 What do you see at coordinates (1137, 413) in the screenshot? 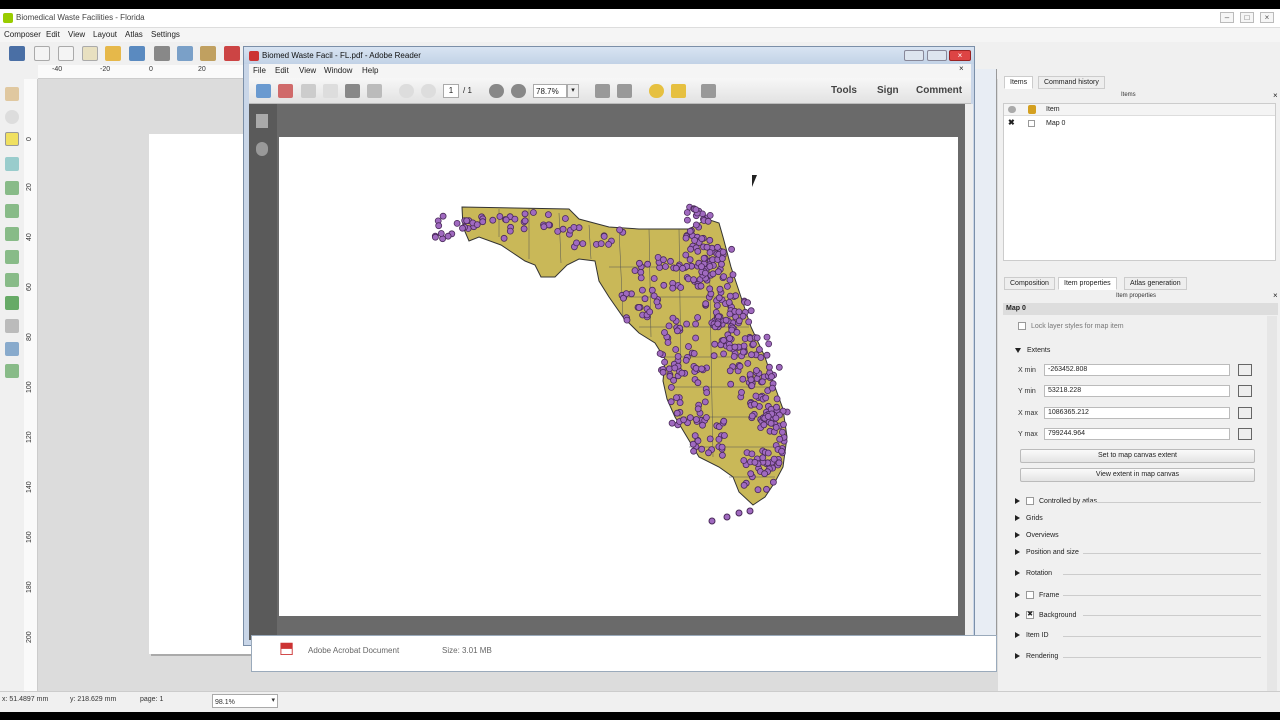
I see `xmax-field: 1086365.212` at bounding box center [1137, 413].